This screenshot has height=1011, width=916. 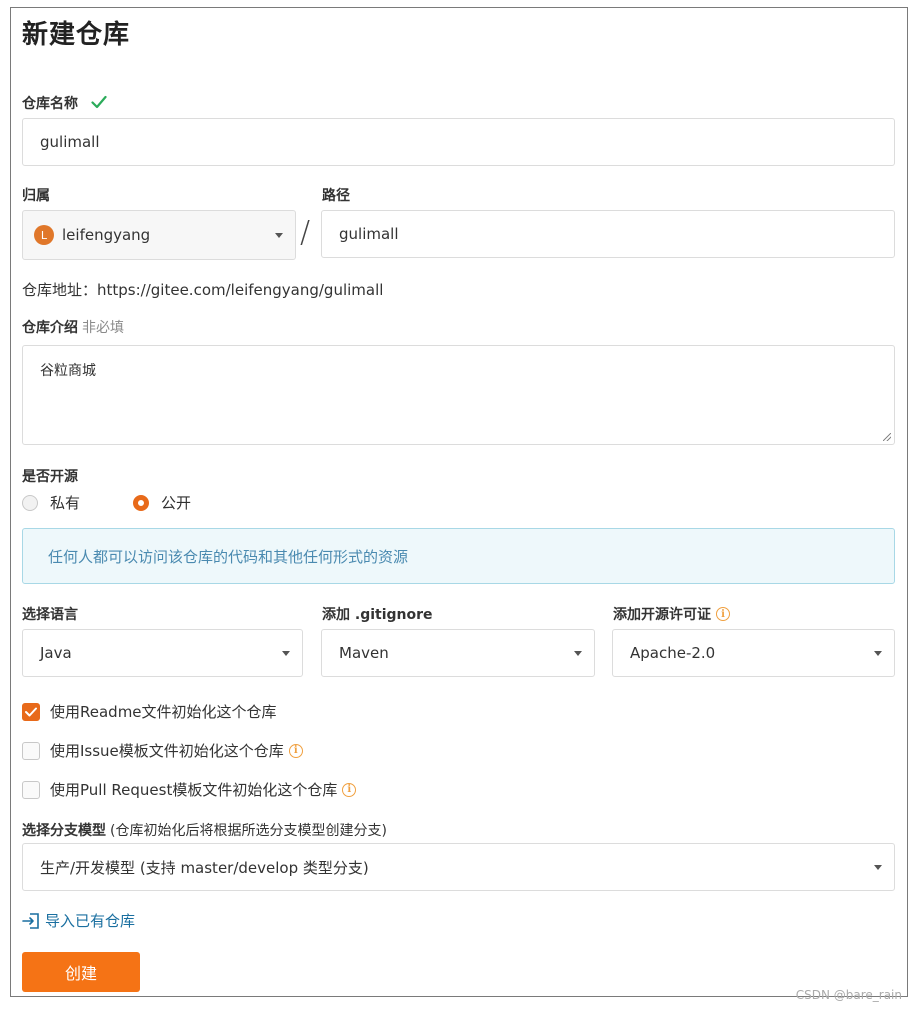 I want to click on init-pr-label: 使用Pull Request模板文件初始化这个仓库, so click(x=194, y=790).